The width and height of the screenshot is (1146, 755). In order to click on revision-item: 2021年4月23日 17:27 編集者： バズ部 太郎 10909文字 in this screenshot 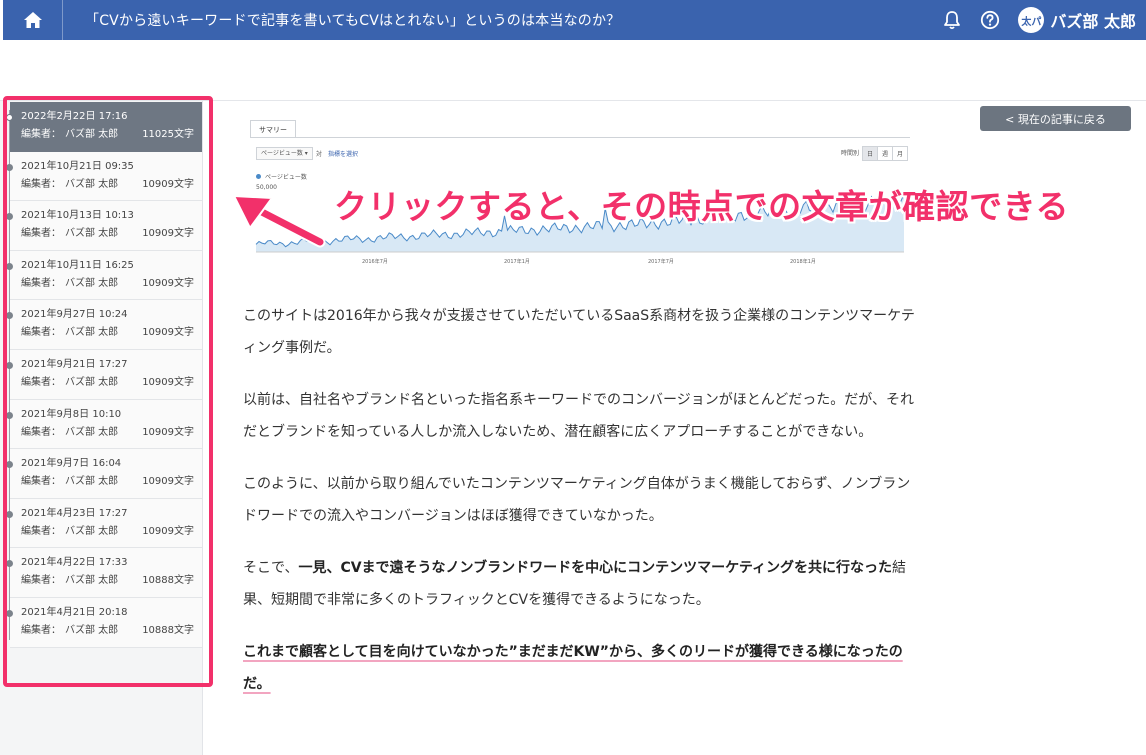, I will do `click(104, 523)`.